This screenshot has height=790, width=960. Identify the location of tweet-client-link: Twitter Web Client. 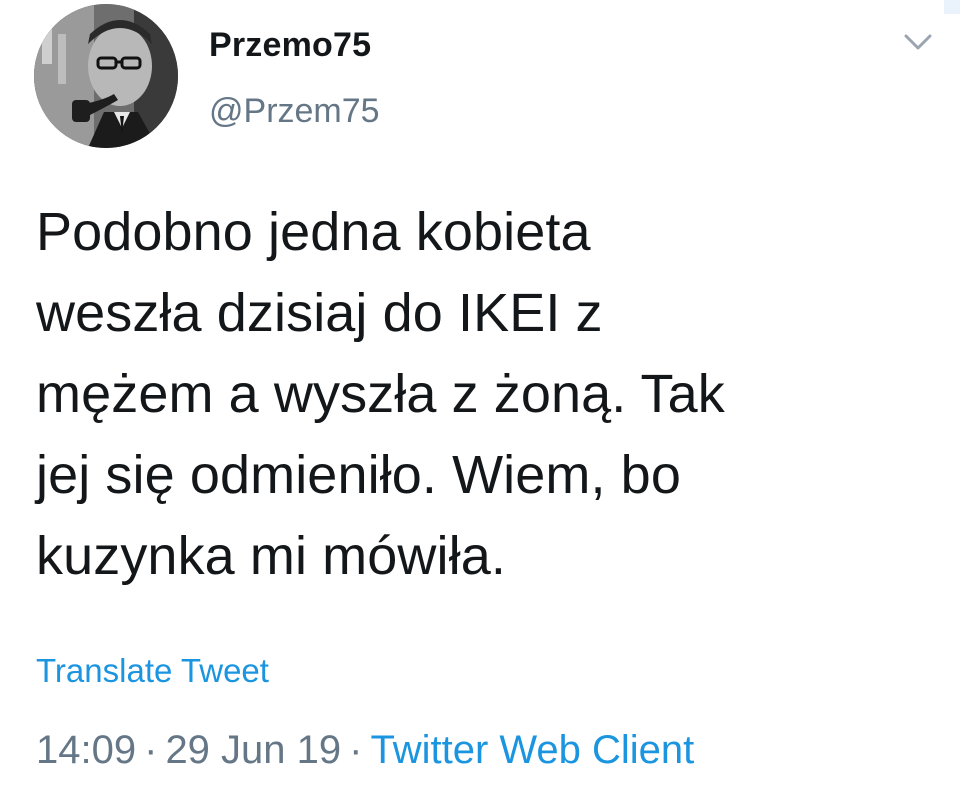
(532, 750).